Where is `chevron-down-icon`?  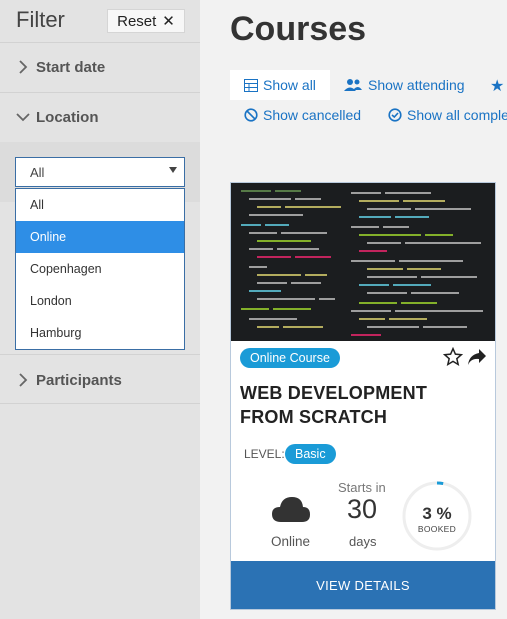
chevron-down-icon is located at coordinates (23, 117).